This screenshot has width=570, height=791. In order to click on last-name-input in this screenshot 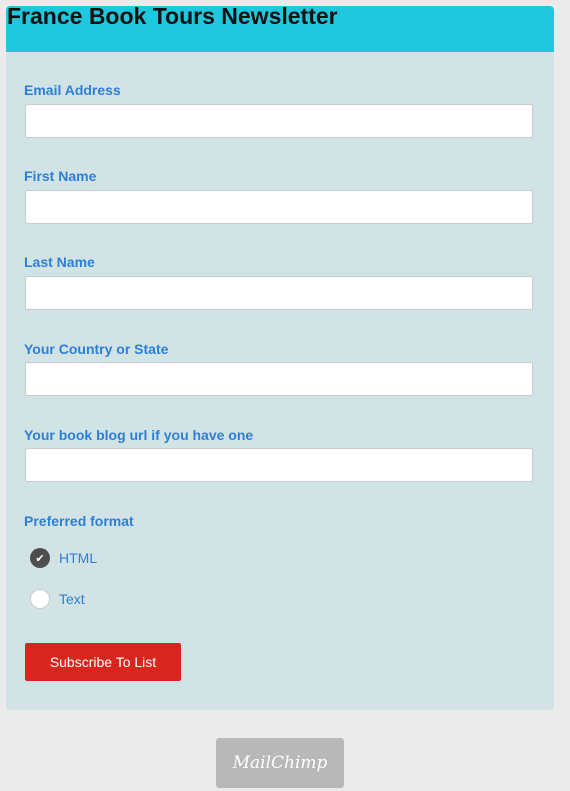, I will do `click(279, 293)`.